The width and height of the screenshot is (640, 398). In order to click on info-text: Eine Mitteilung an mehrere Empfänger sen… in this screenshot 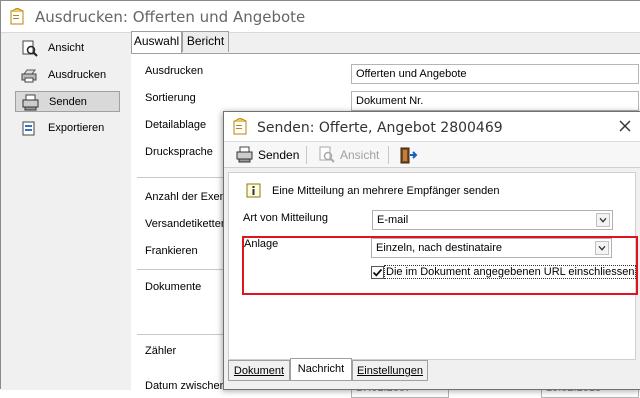, I will do `click(386, 191)`.